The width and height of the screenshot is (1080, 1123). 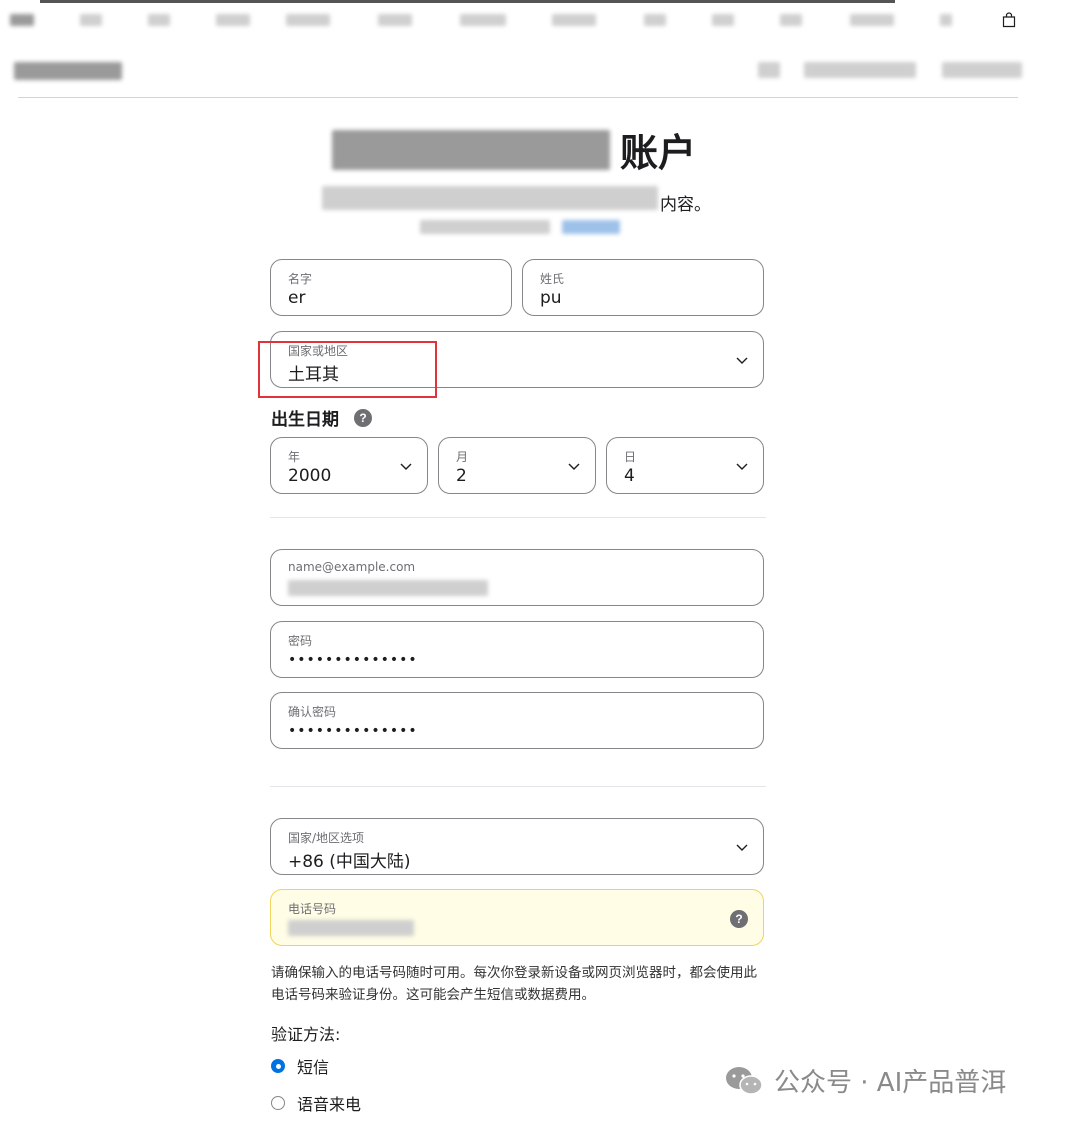 I want to click on email-placeholder: name@example.com, so click(x=352, y=567).